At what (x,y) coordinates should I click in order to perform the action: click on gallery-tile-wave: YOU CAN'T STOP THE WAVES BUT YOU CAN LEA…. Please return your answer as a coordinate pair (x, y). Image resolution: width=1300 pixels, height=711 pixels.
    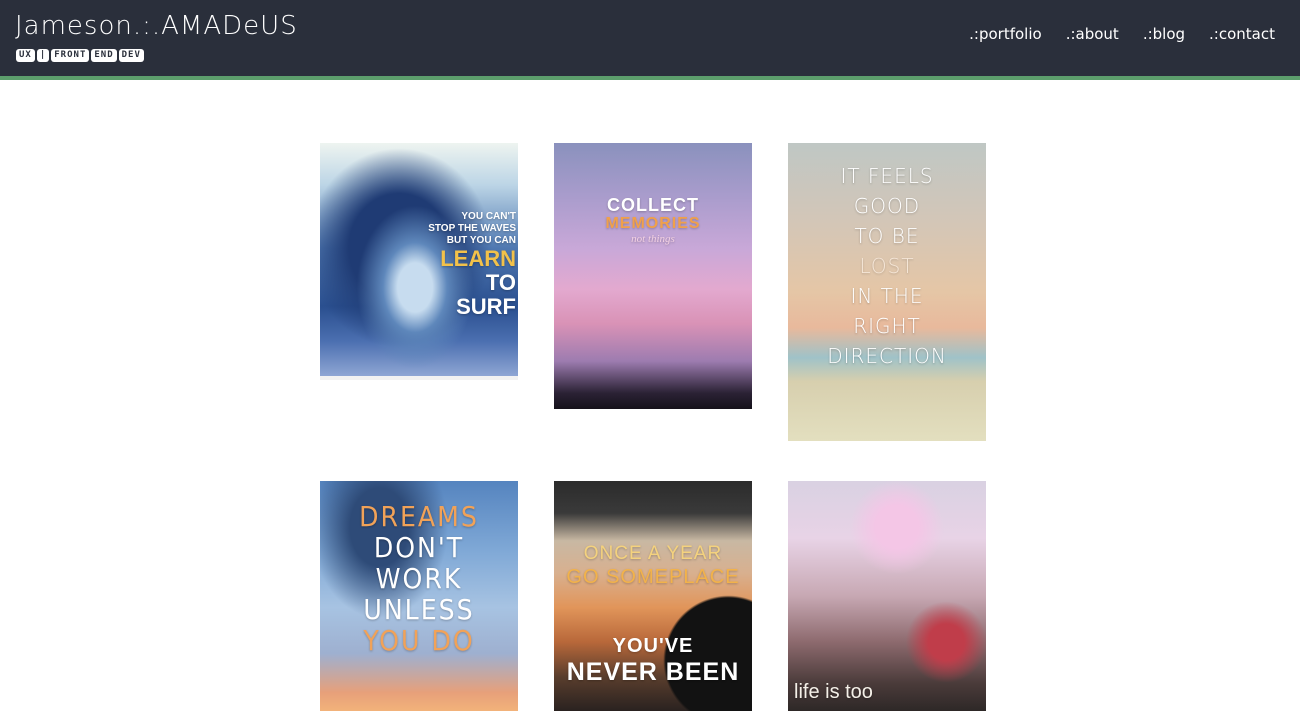
    Looking at the image, I should click on (419, 259).